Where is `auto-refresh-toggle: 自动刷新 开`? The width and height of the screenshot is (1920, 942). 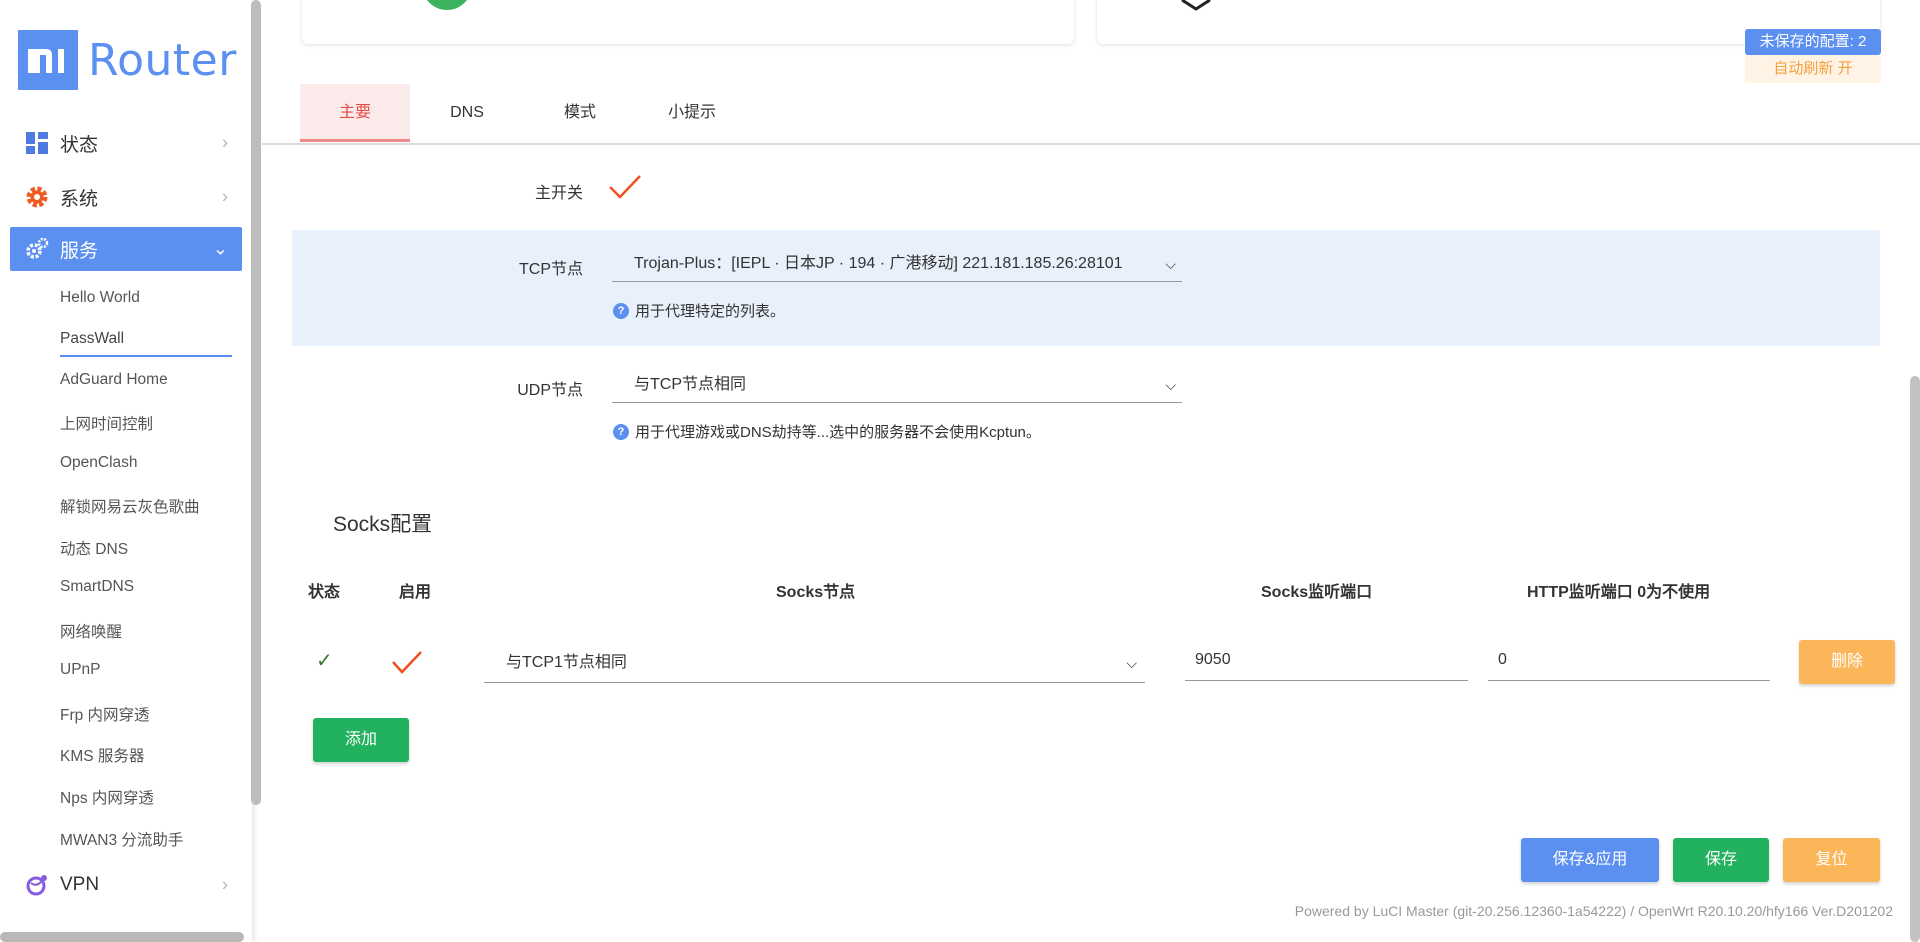 auto-refresh-toggle: 自动刷新 开 is located at coordinates (1813, 69).